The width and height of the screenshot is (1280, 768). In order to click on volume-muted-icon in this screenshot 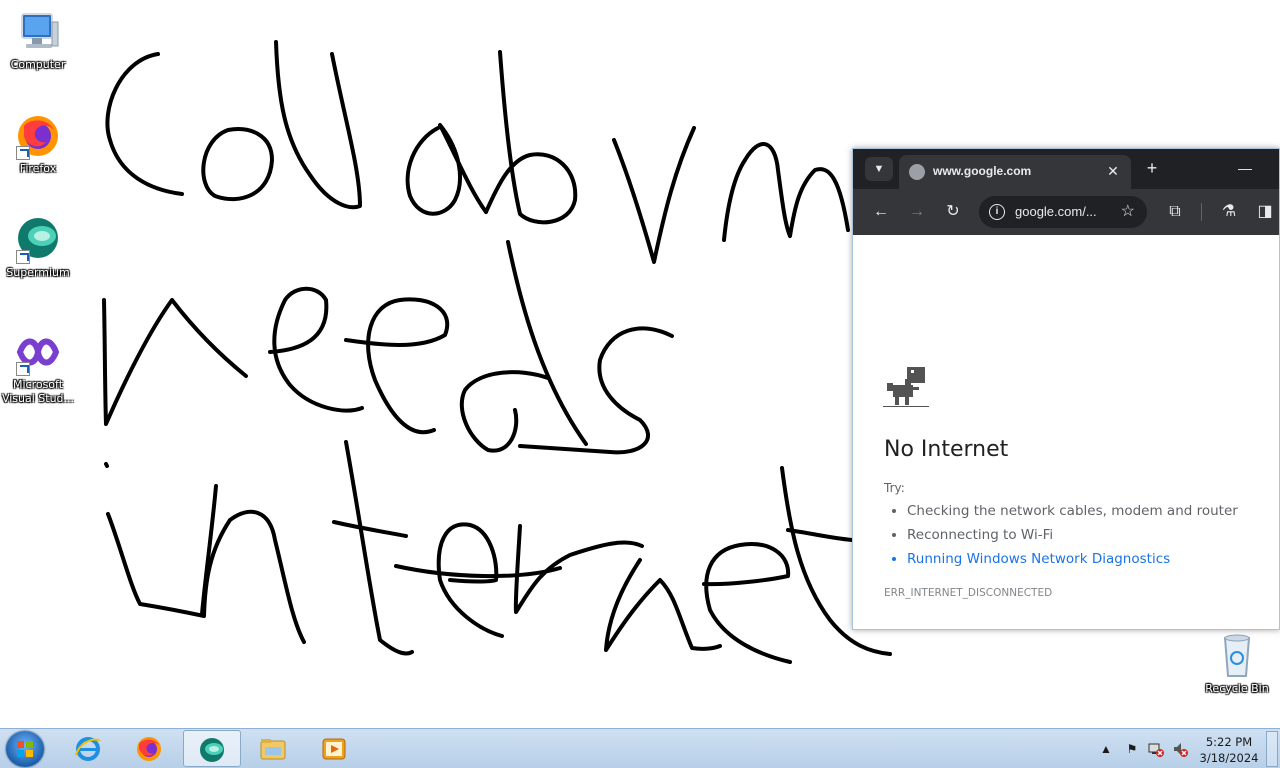, I will do `click(1180, 749)`.